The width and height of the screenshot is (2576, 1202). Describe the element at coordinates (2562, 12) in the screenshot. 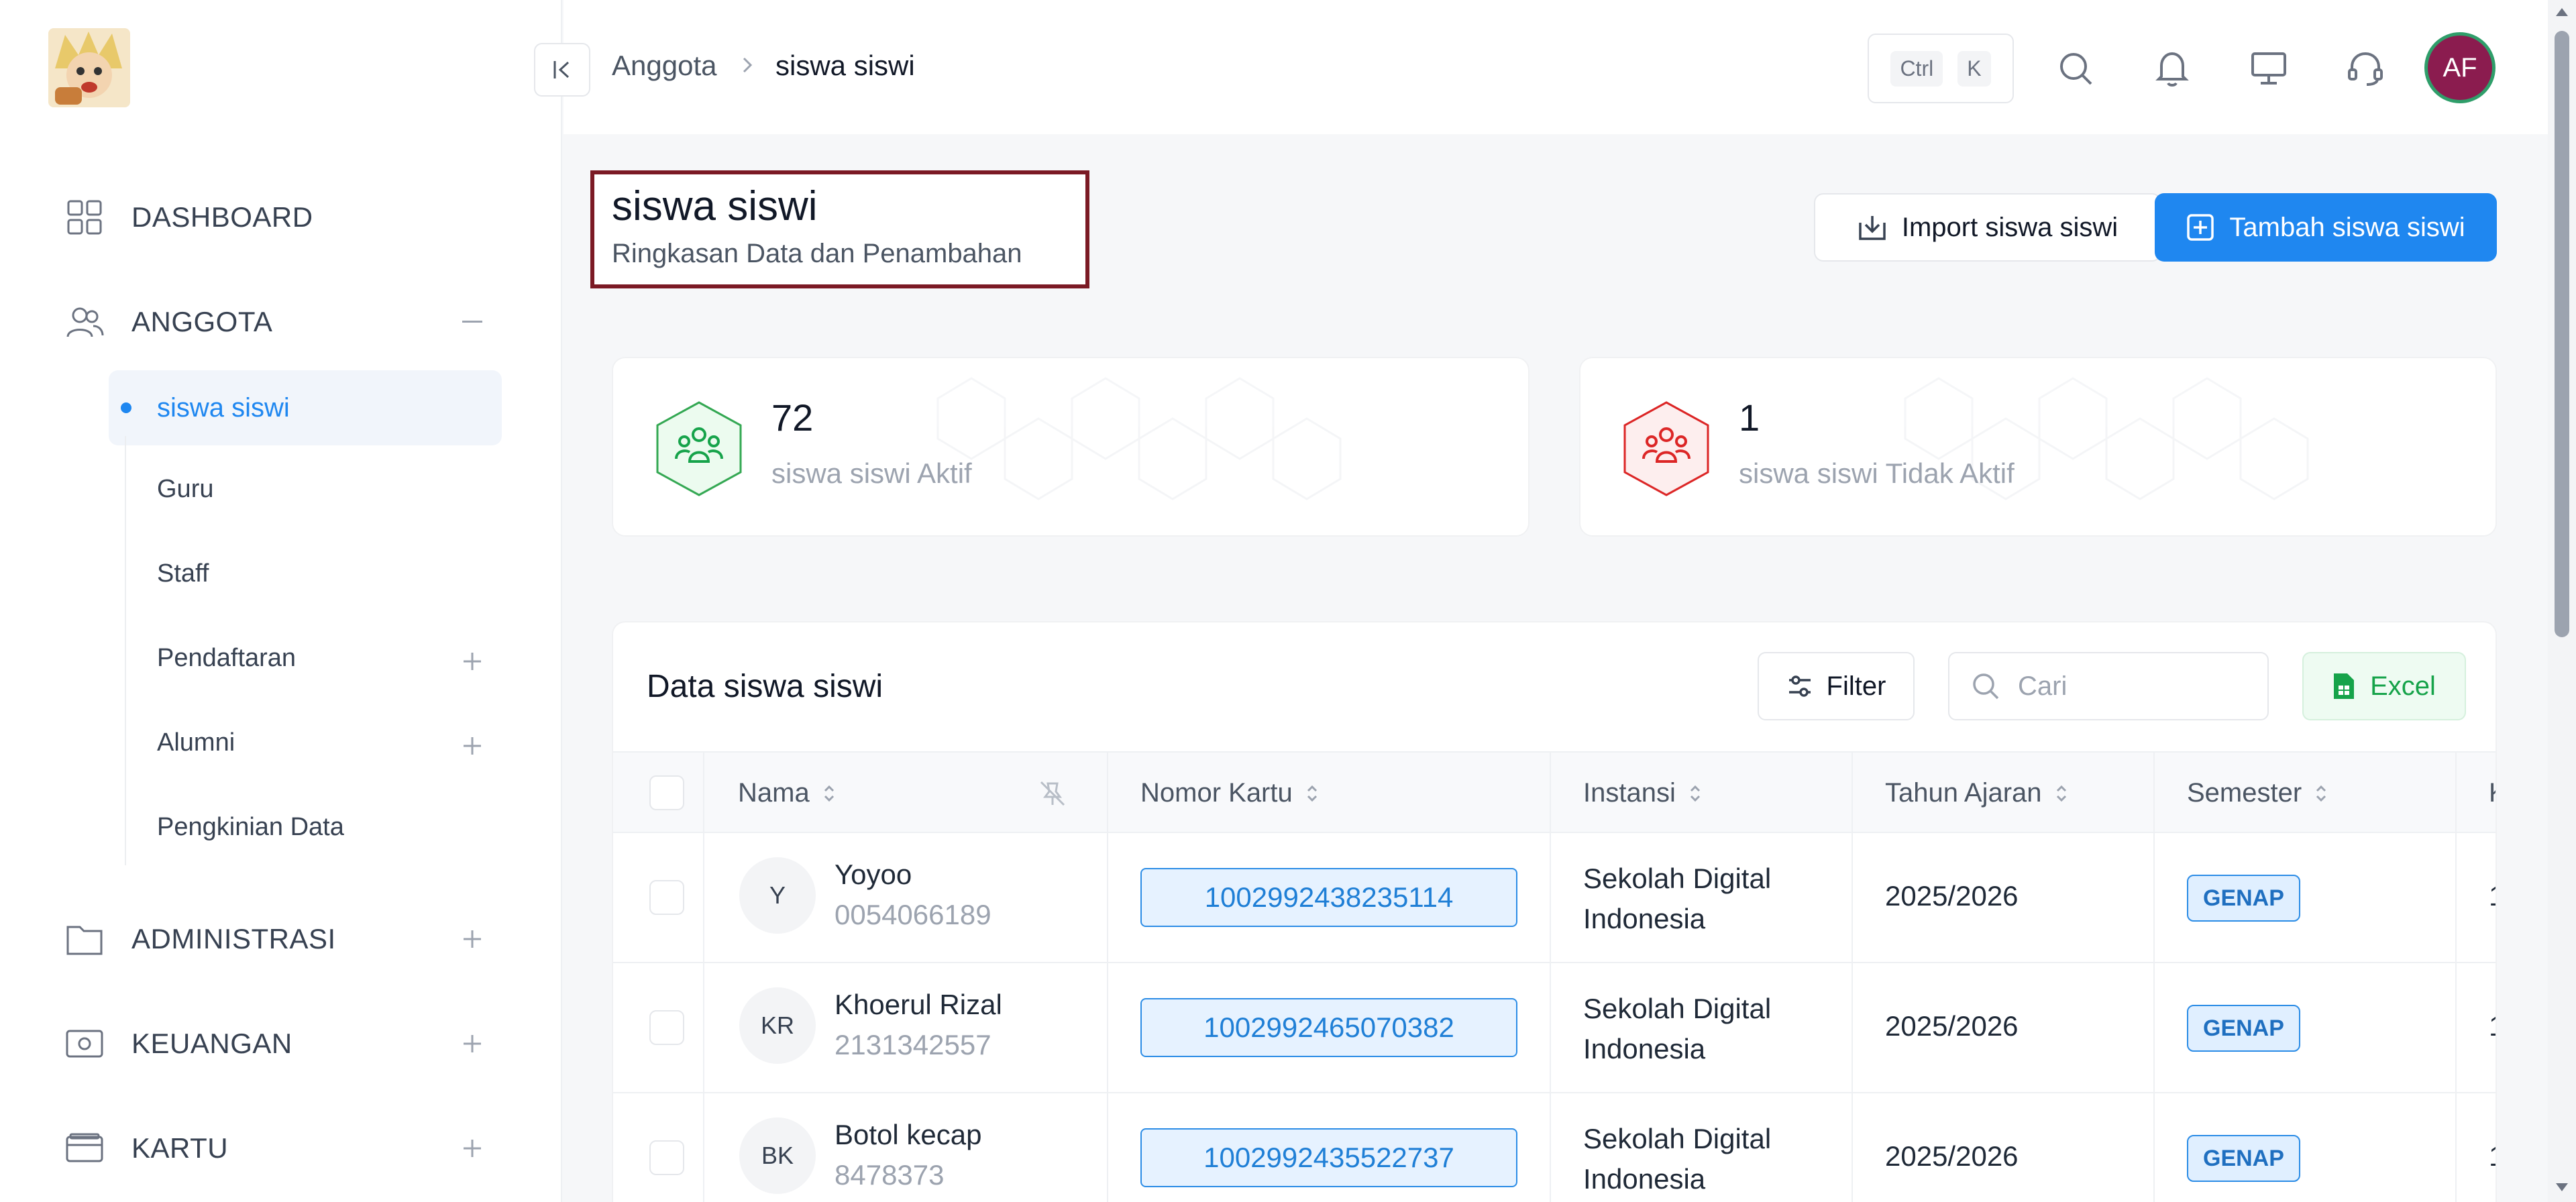

I see `scroll-up-arrow-icon` at that location.